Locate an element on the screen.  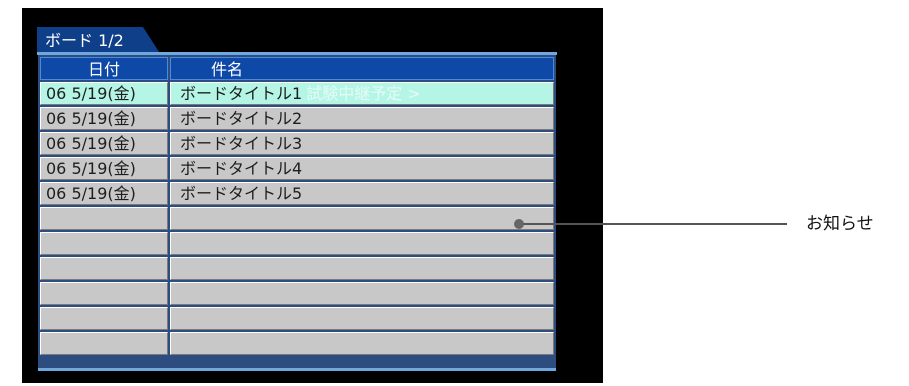
row-subject: ボードタイトル5 is located at coordinates (362, 193).